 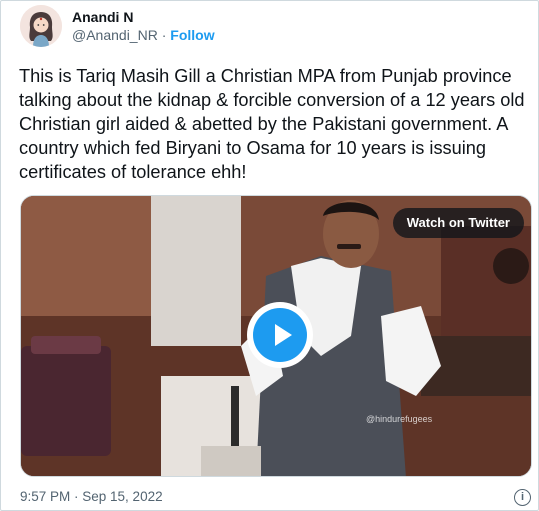 I want to click on play-button-circle, so click(x=280, y=335).